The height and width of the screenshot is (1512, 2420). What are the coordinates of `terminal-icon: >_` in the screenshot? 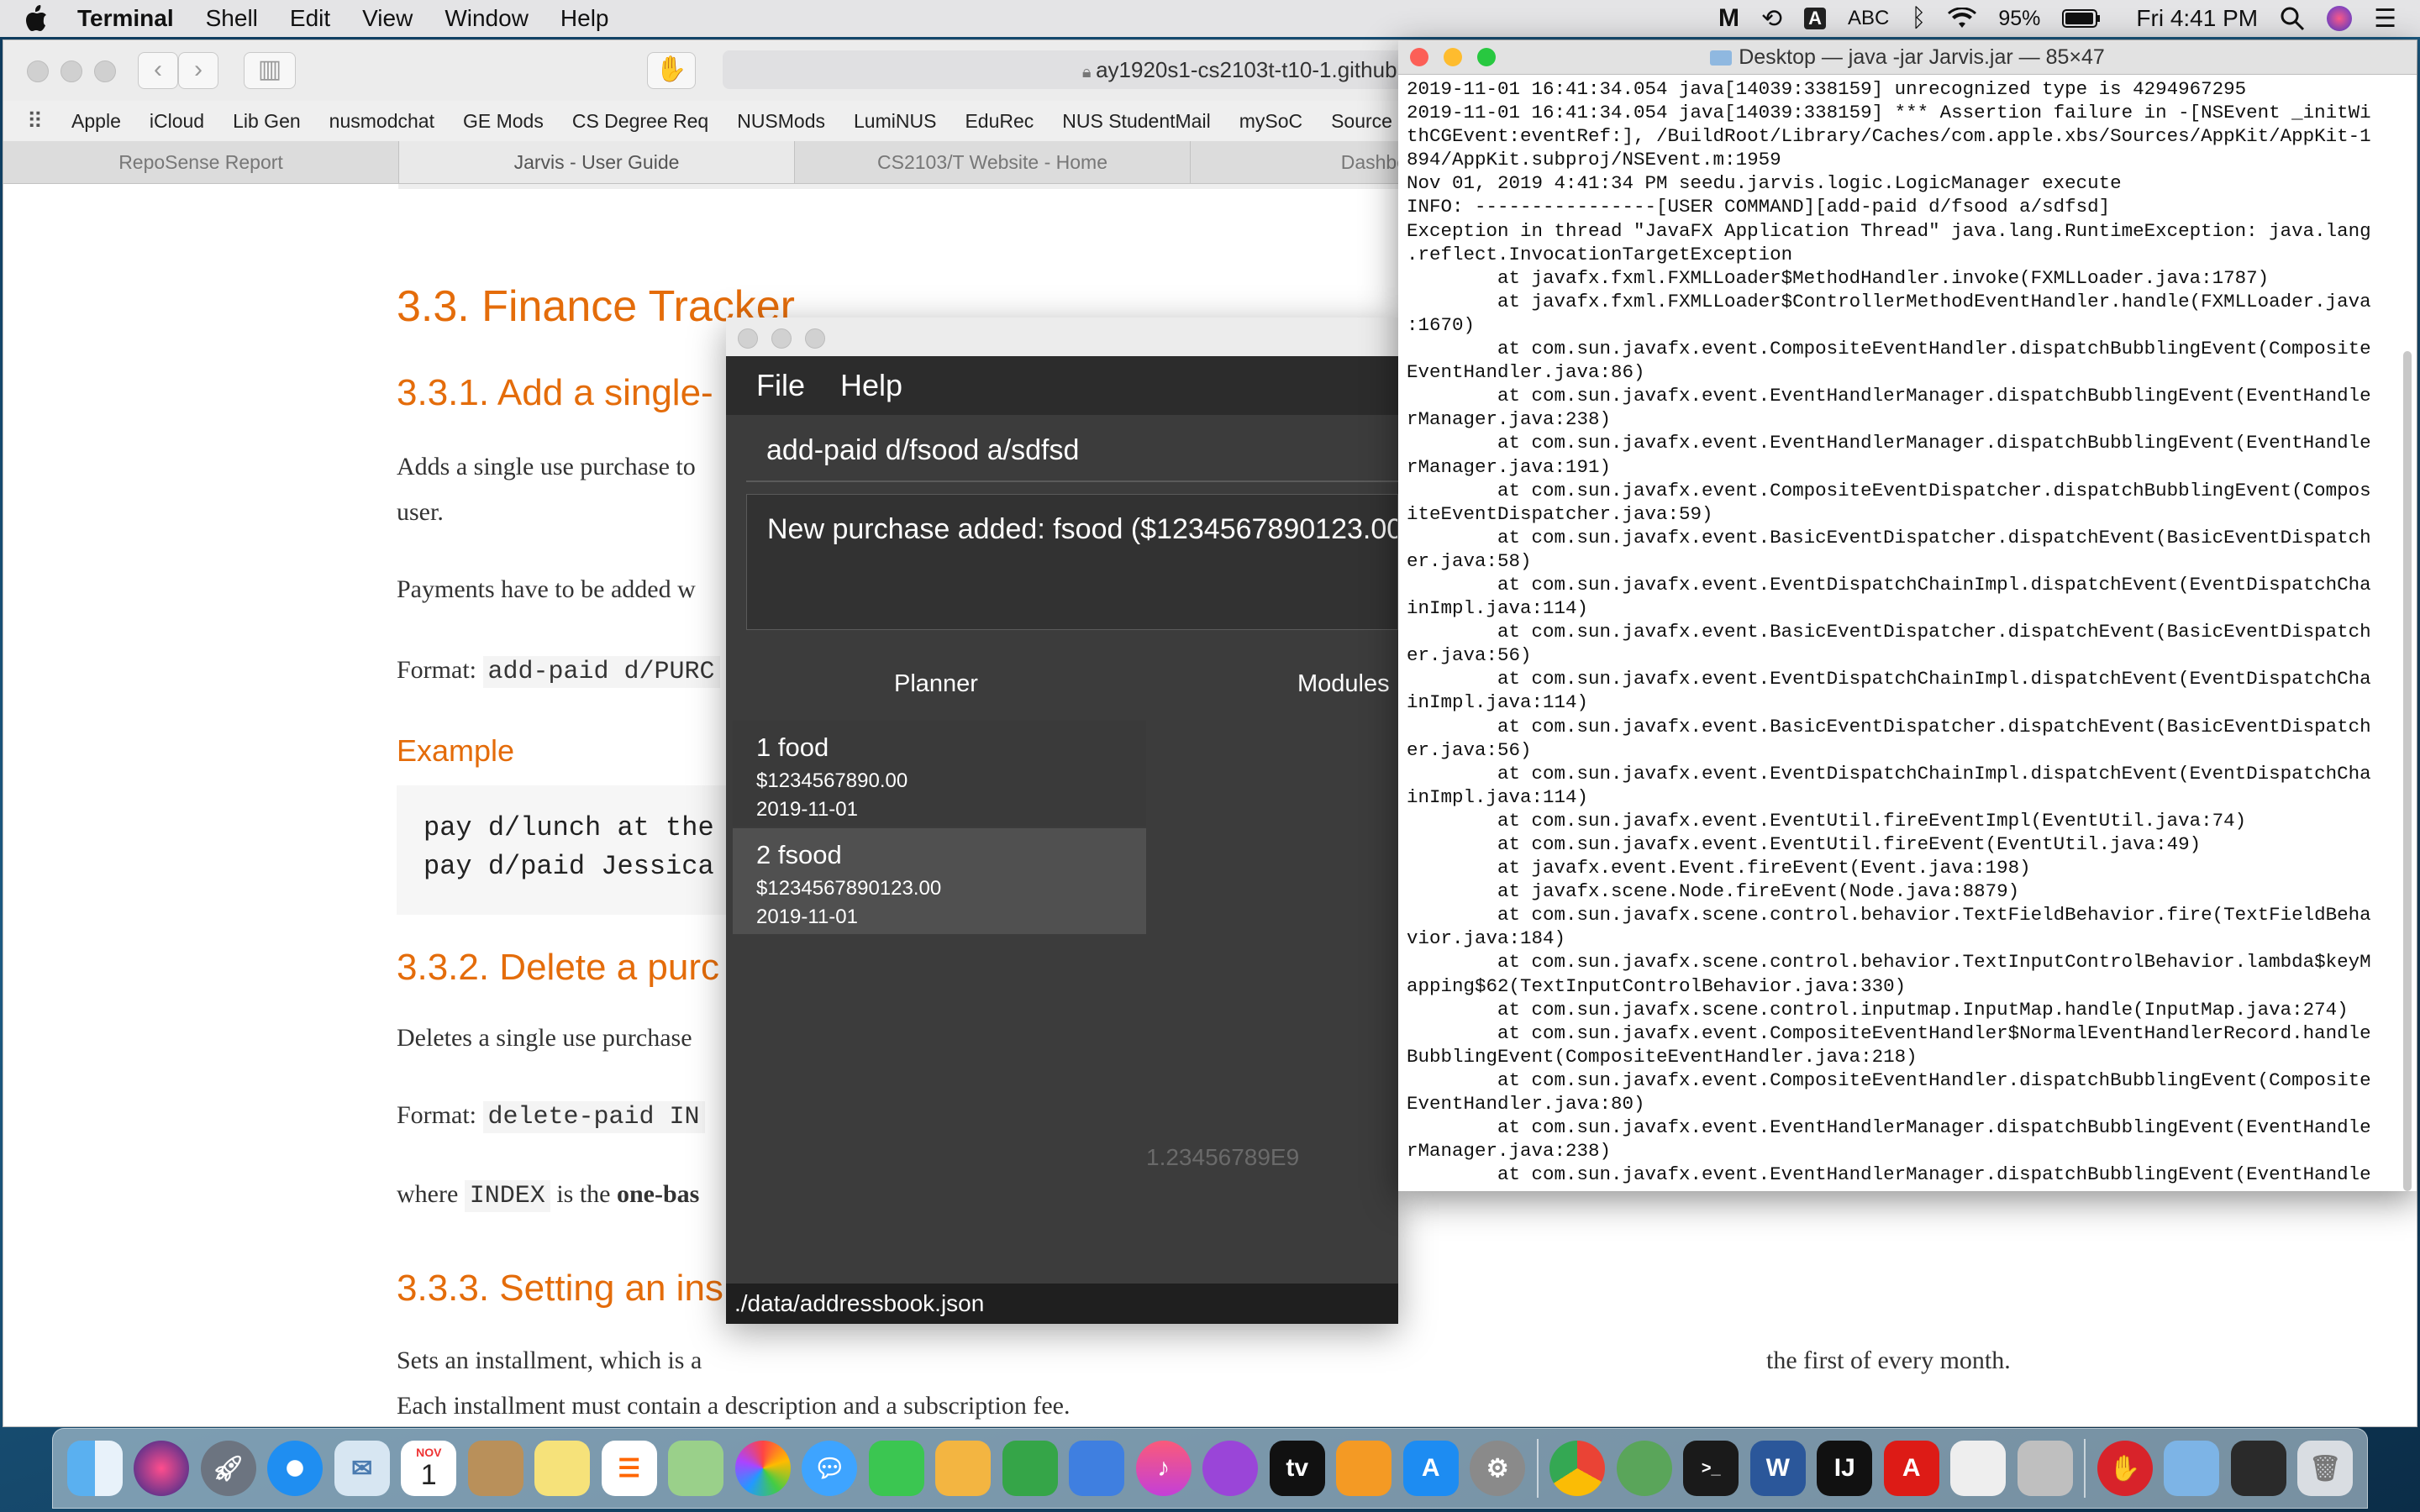 It's located at (1711, 1468).